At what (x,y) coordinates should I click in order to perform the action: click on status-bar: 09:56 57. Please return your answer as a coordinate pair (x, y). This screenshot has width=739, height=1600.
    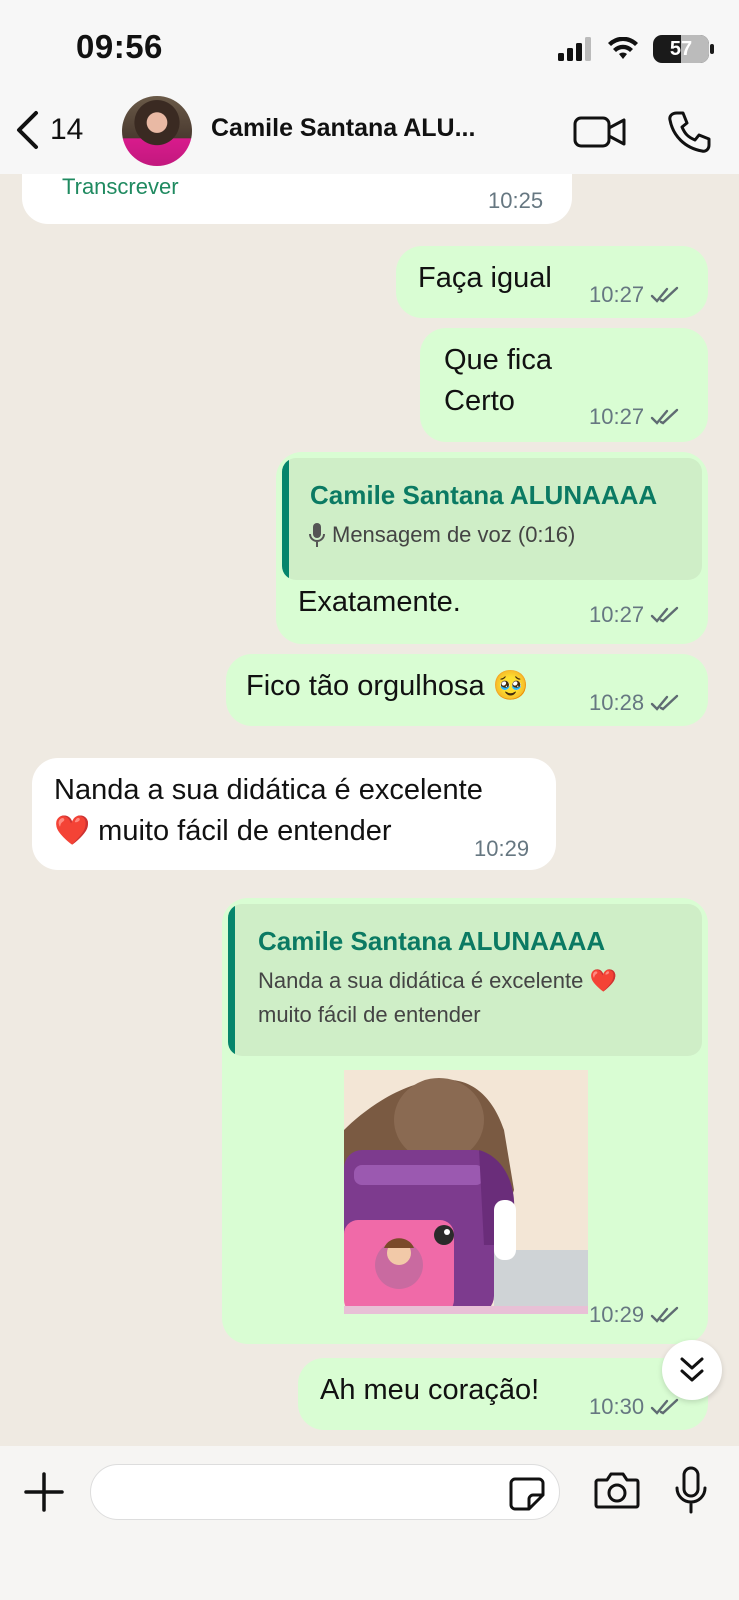
    Looking at the image, I should click on (369, 48).